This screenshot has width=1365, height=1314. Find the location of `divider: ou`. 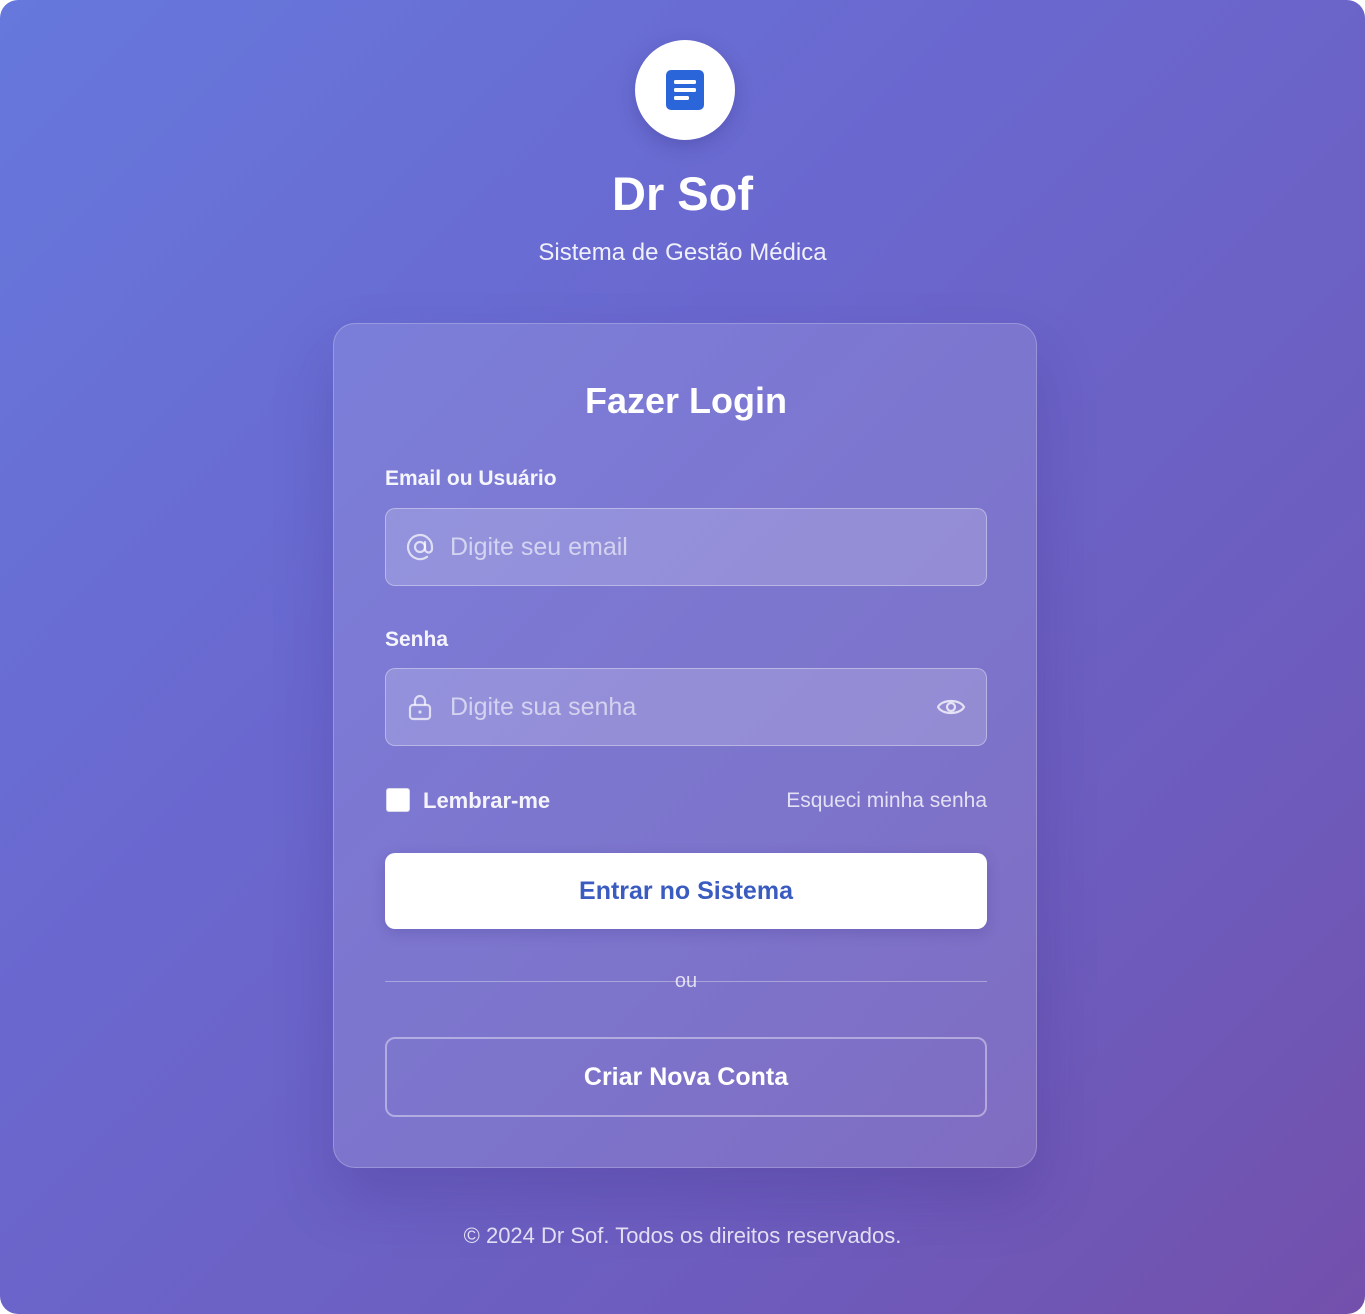

divider: ou is located at coordinates (686, 981).